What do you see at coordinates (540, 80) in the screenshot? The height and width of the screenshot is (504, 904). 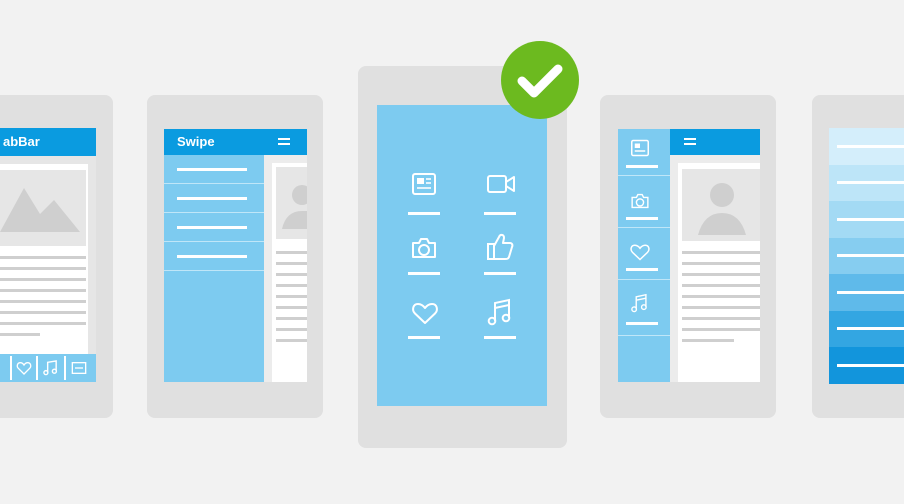 I see `selected-checkmark-icon` at bounding box center [540, 80].